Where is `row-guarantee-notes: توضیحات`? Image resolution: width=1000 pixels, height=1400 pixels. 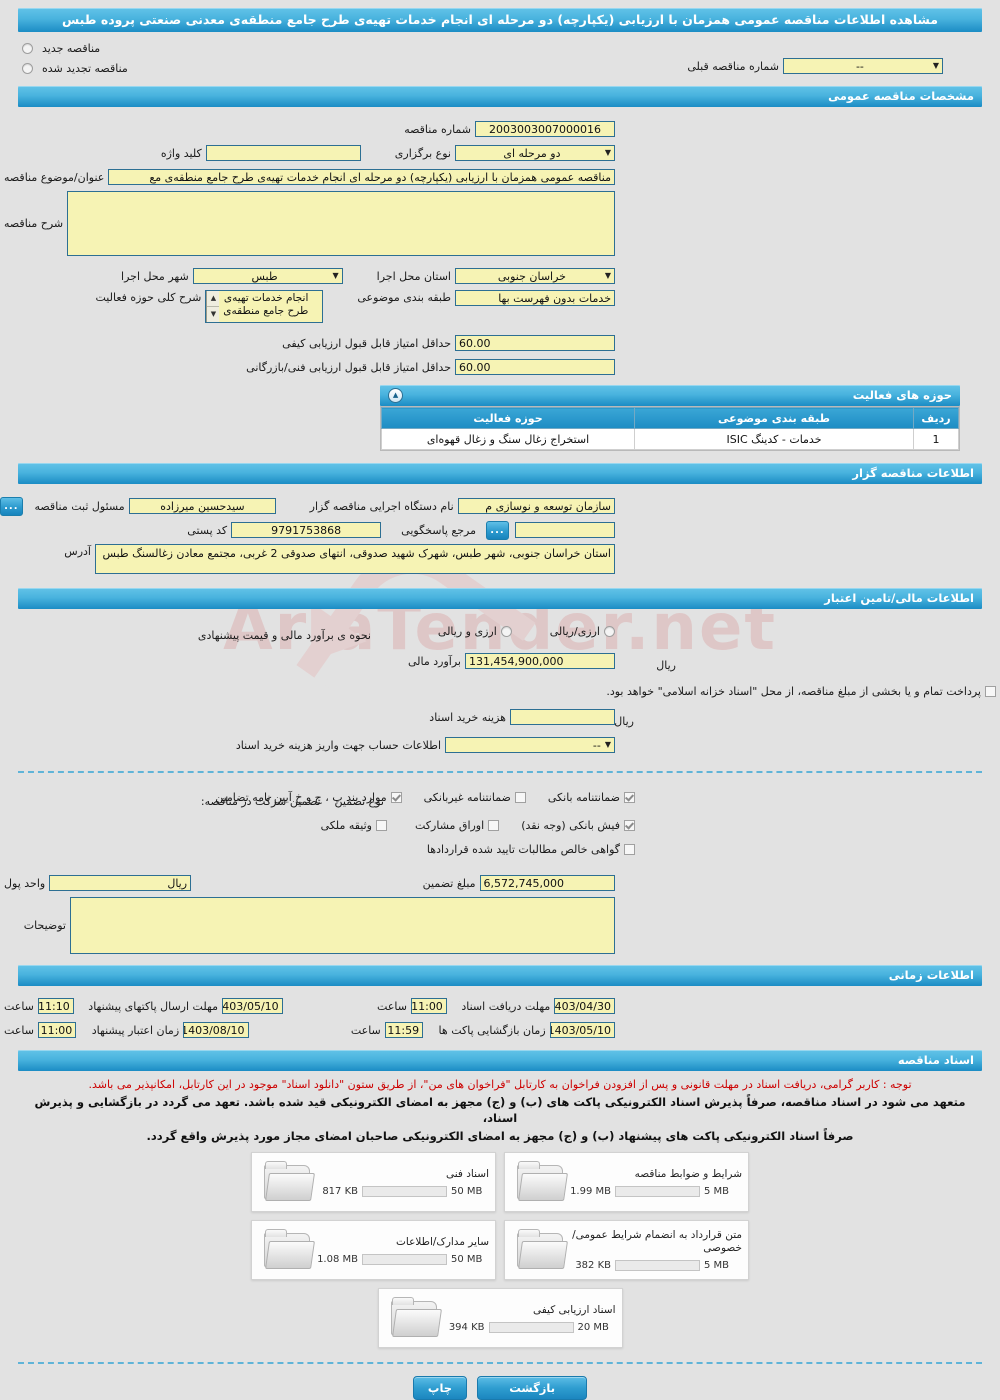 row-guarantee-notes: توضیحات is located at coordinates (500, 925).